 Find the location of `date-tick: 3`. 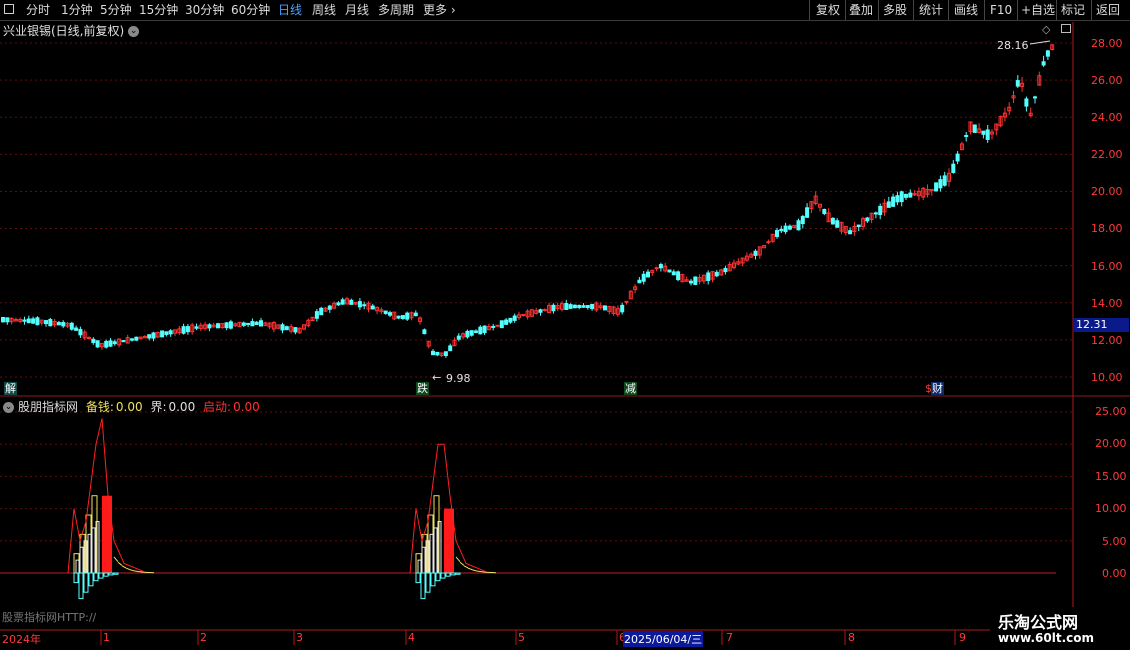

date-tick: 3 is located at coordinates (299, 637).